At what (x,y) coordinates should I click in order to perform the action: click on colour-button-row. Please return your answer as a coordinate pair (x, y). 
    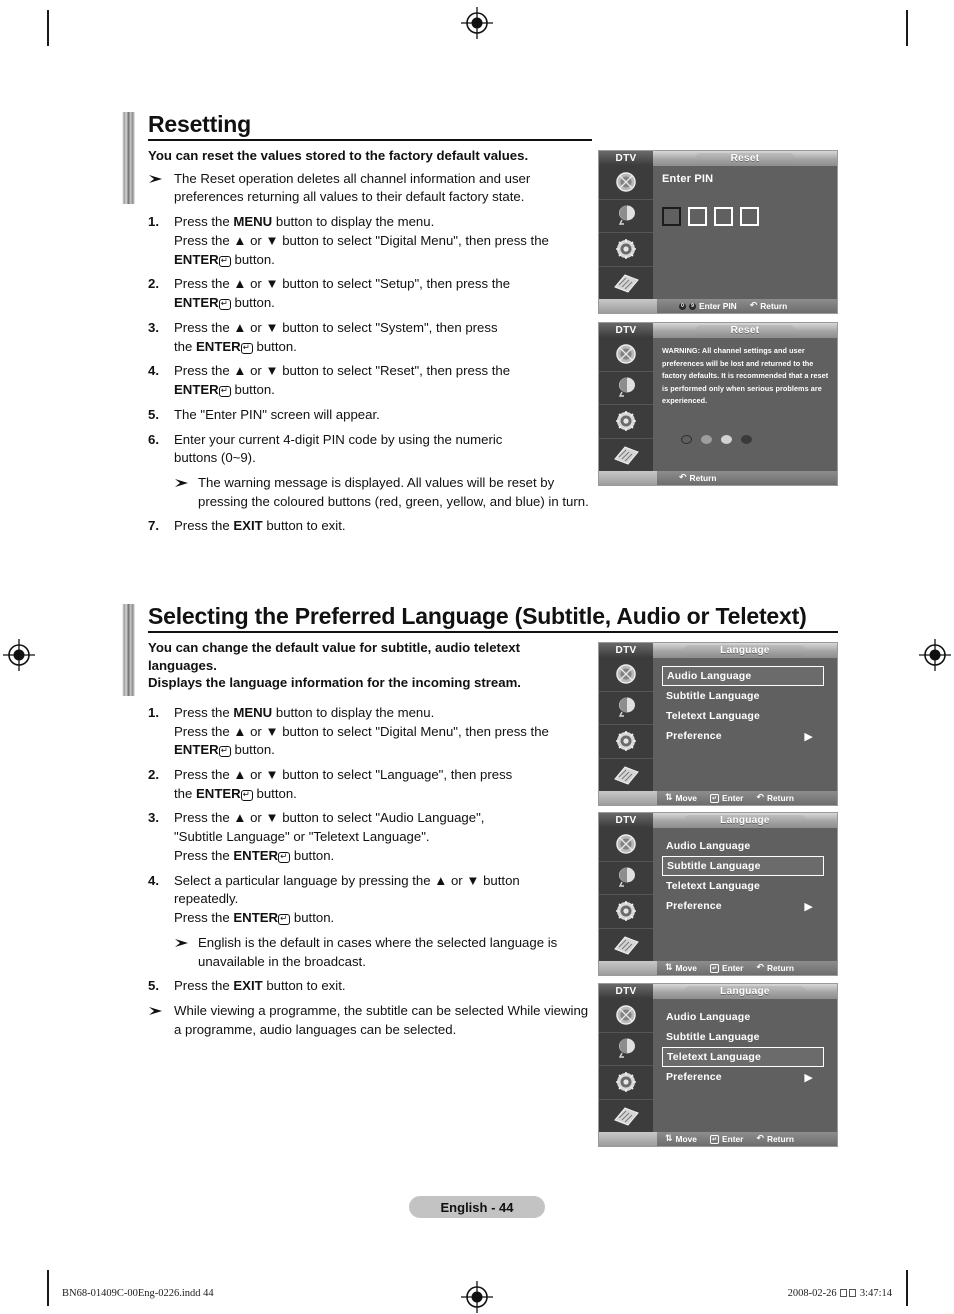
    Looking at the image, I should click on (745, 439).